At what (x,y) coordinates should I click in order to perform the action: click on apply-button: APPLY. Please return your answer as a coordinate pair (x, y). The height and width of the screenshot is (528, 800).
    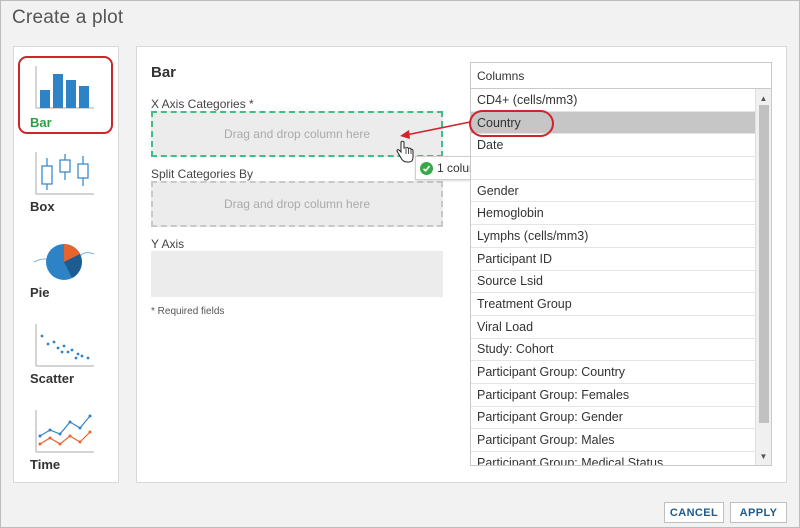
    Looking at the image, I should click on (758, 512).